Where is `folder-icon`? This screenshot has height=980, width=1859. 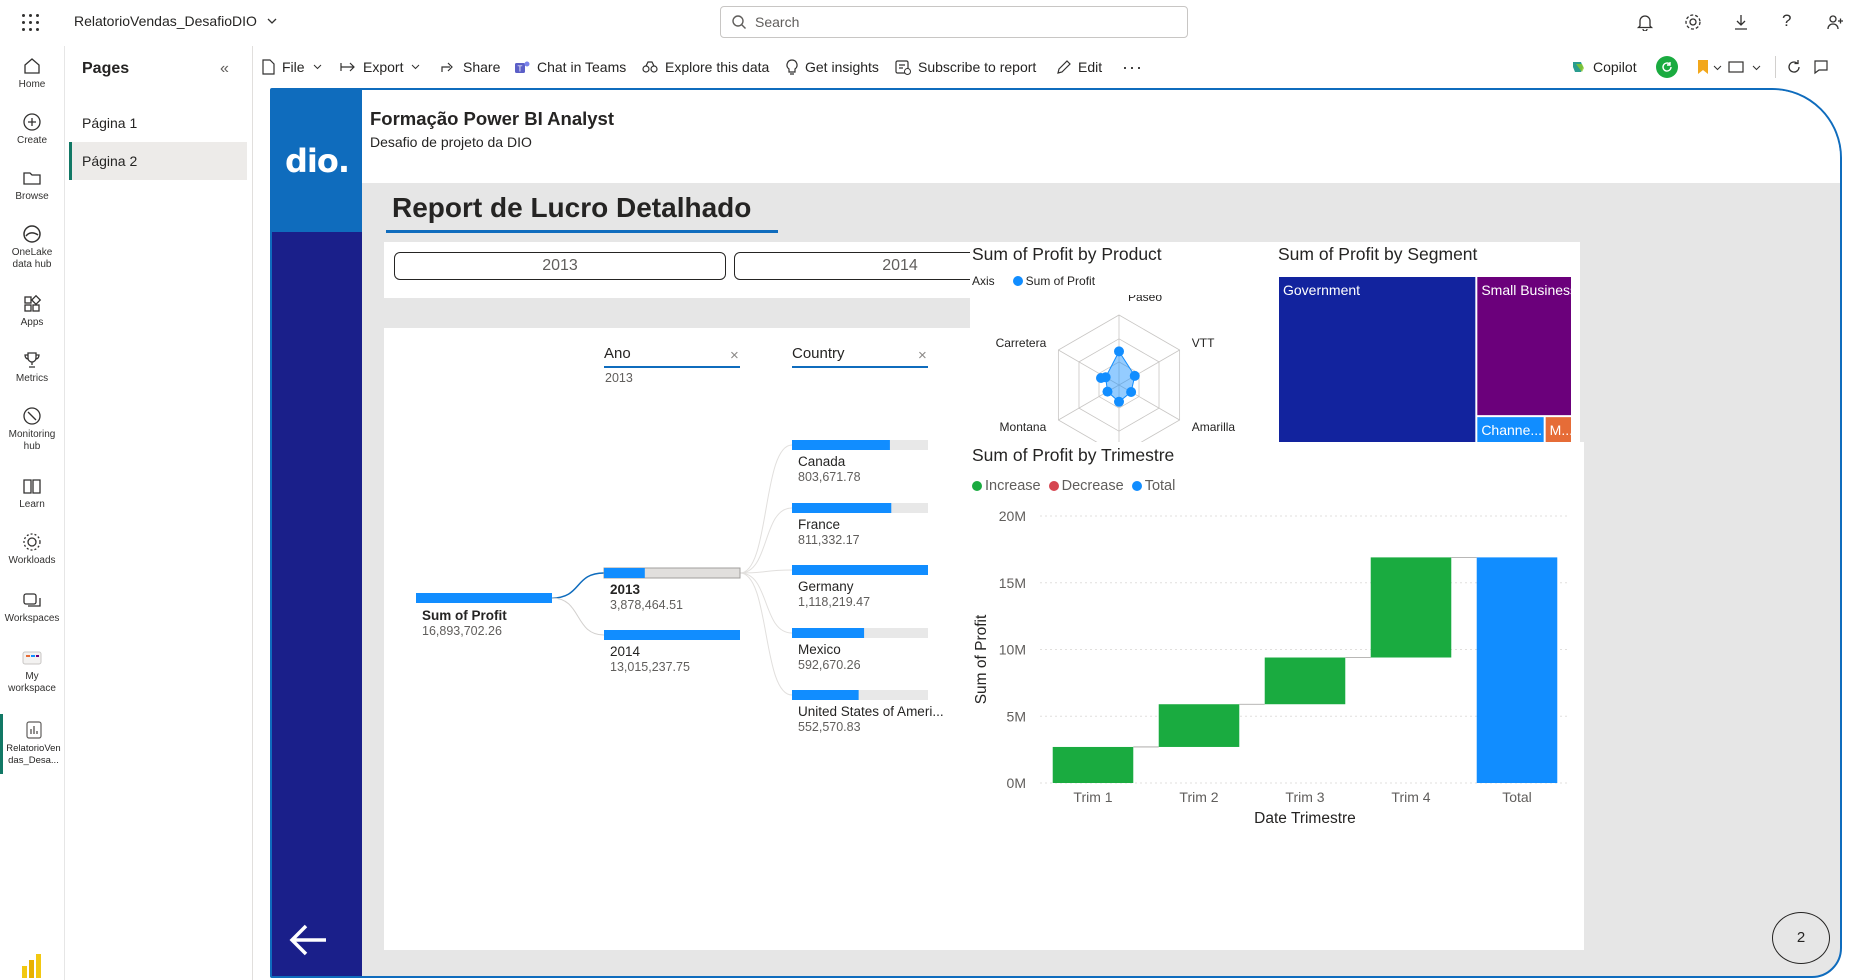 folder-icon is located at coordinates (32, 178).